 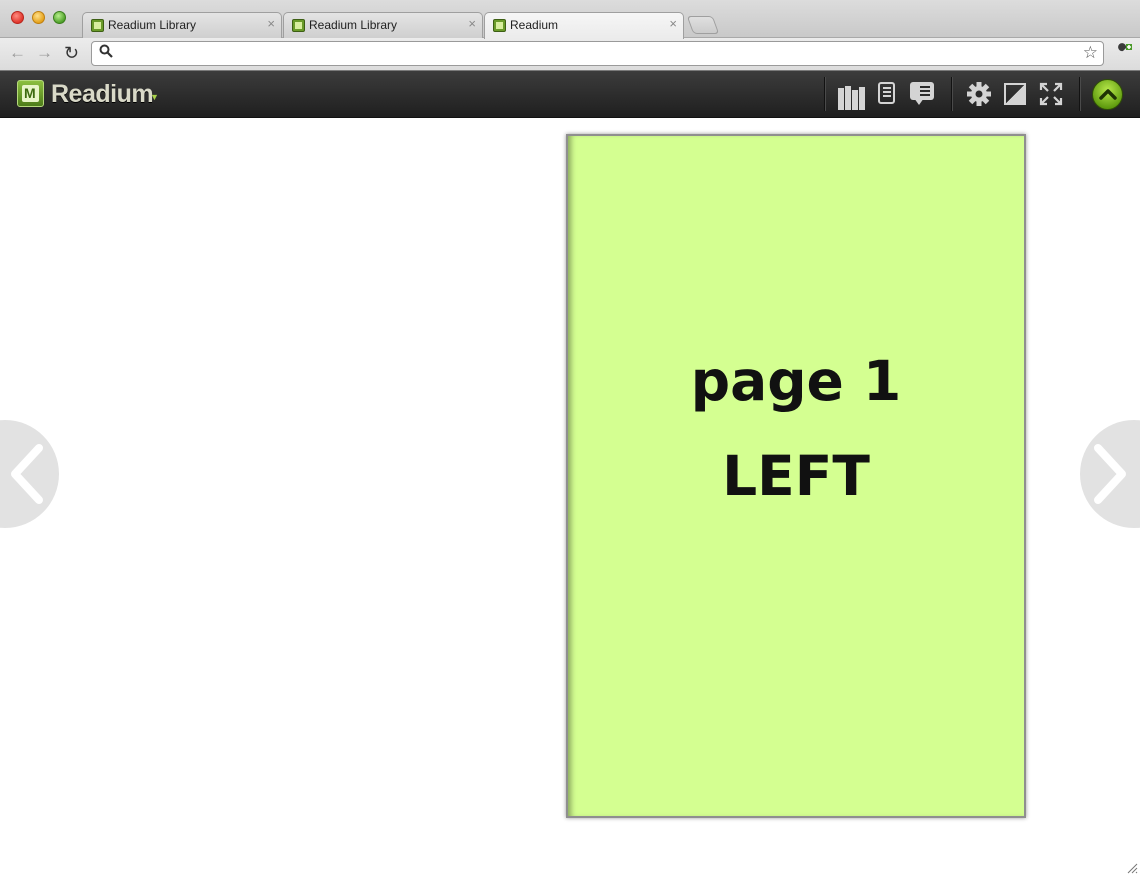 What do you see at coordinates (979, 94) in the screenshot?
I see `gear-icon` at bounding box center [979, 94].